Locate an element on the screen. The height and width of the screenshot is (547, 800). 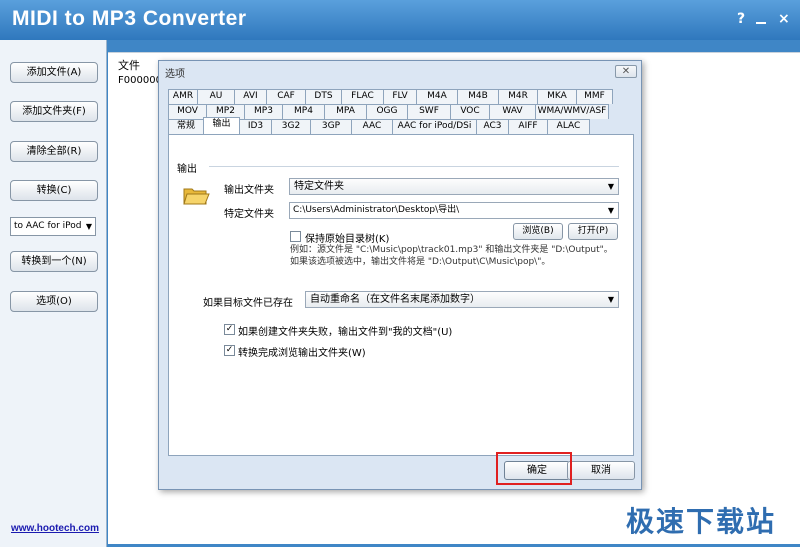
exists-value: 自动重命名（在文件名末尾添加数字） is located at coordinates (395, 299).